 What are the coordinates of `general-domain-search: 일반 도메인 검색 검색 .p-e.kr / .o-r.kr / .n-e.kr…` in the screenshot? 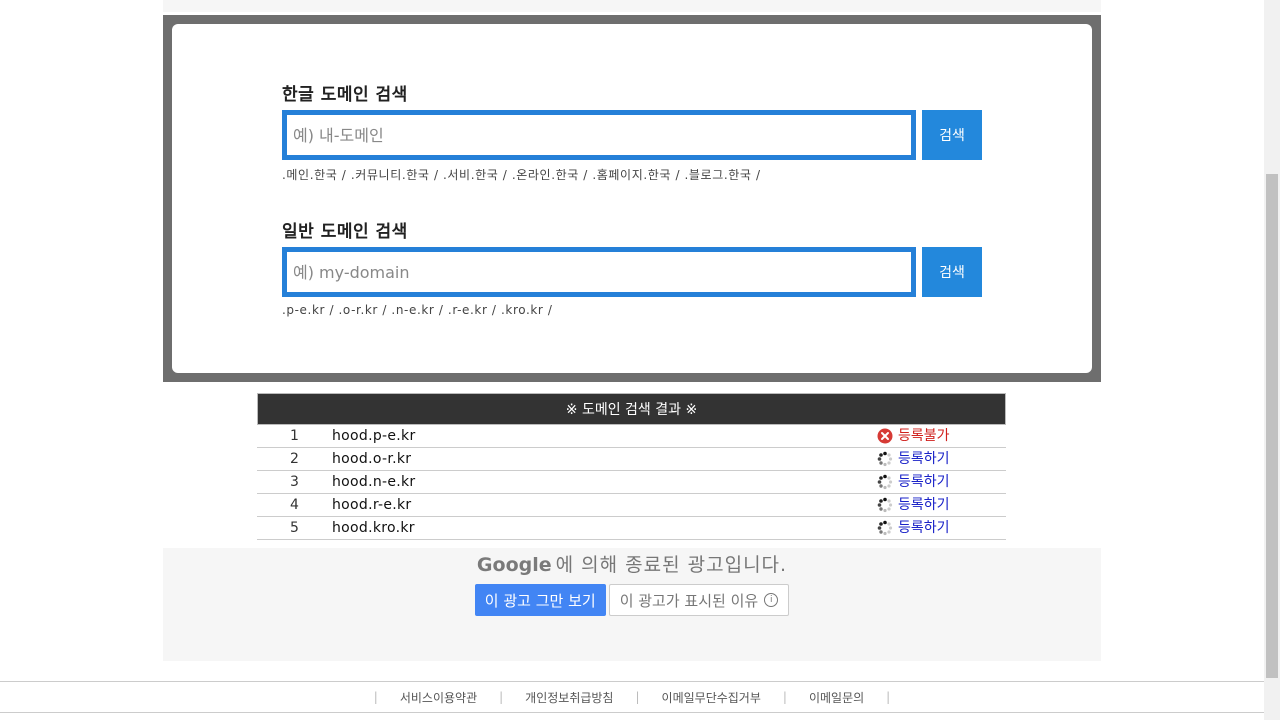 It's located at (632, 269).